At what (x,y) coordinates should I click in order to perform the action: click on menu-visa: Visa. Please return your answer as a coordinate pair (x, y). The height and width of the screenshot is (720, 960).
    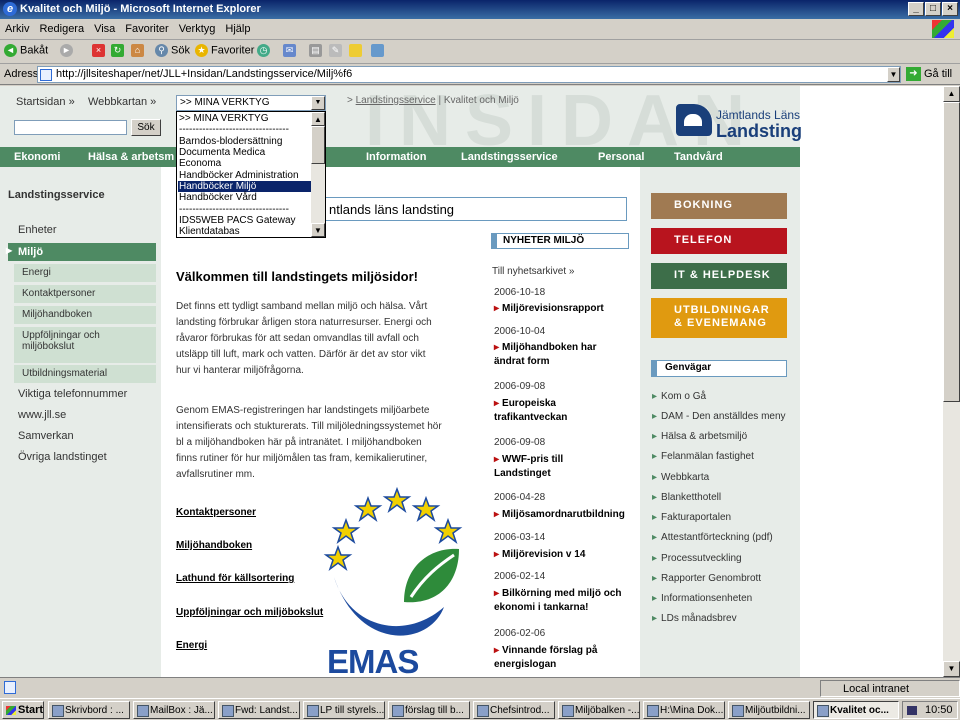
    Looking at the image, I should click on (104, 29).